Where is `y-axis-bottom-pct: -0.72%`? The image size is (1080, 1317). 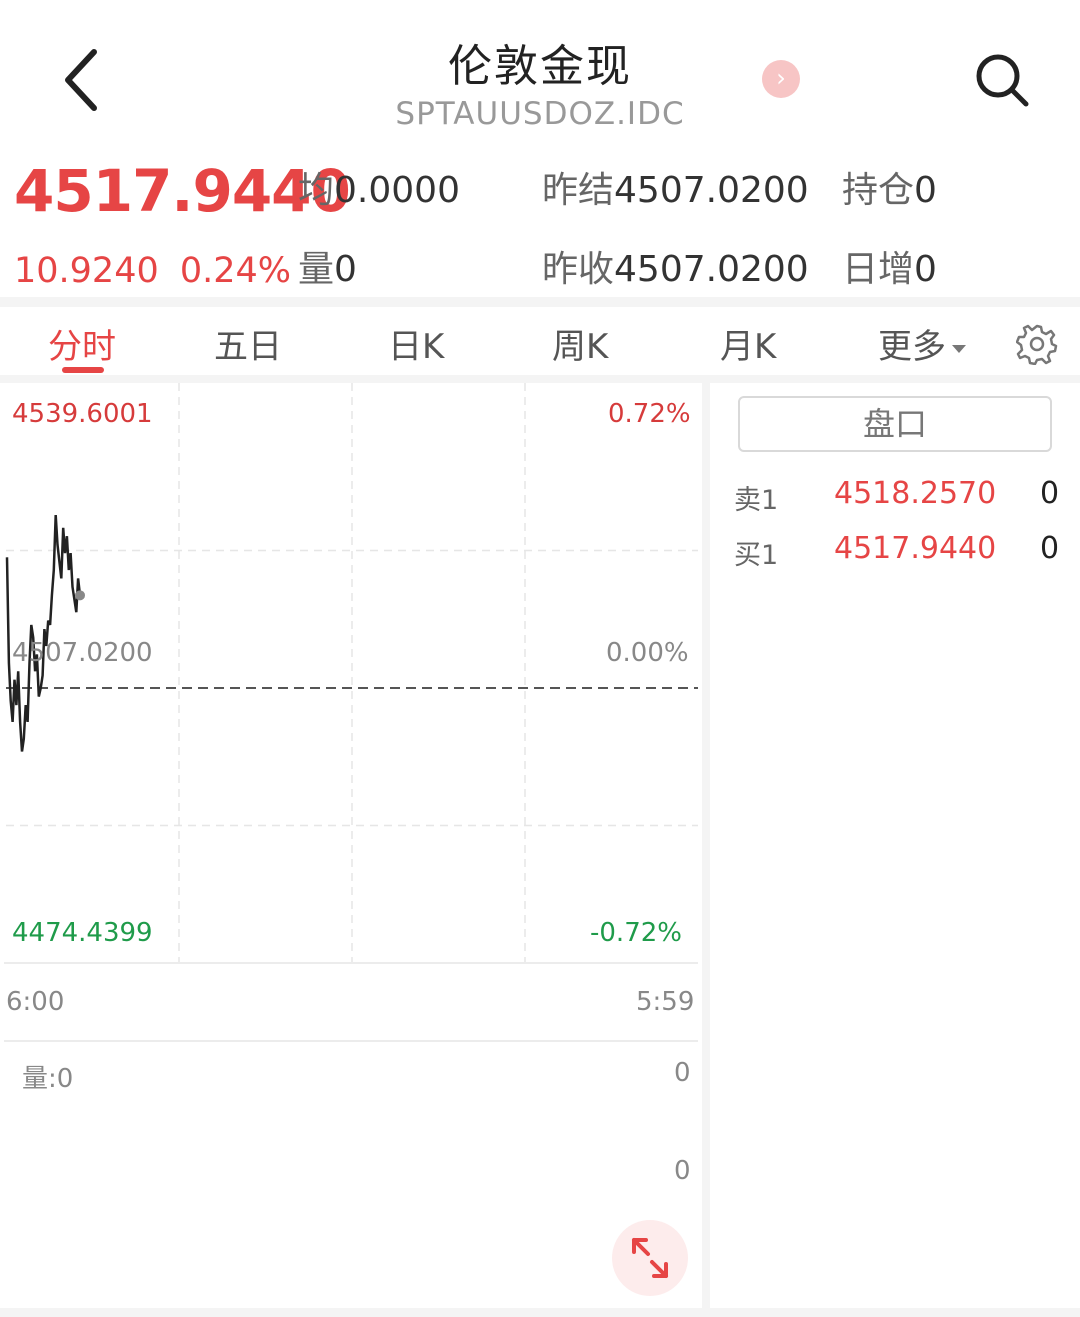
y-axis-bottom-pct: -0.72% is located at coordinates (636, 933).